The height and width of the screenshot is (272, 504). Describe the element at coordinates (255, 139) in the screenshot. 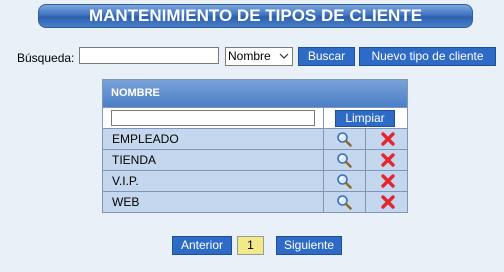

I see `table-row: EMPLEADO` at that location.